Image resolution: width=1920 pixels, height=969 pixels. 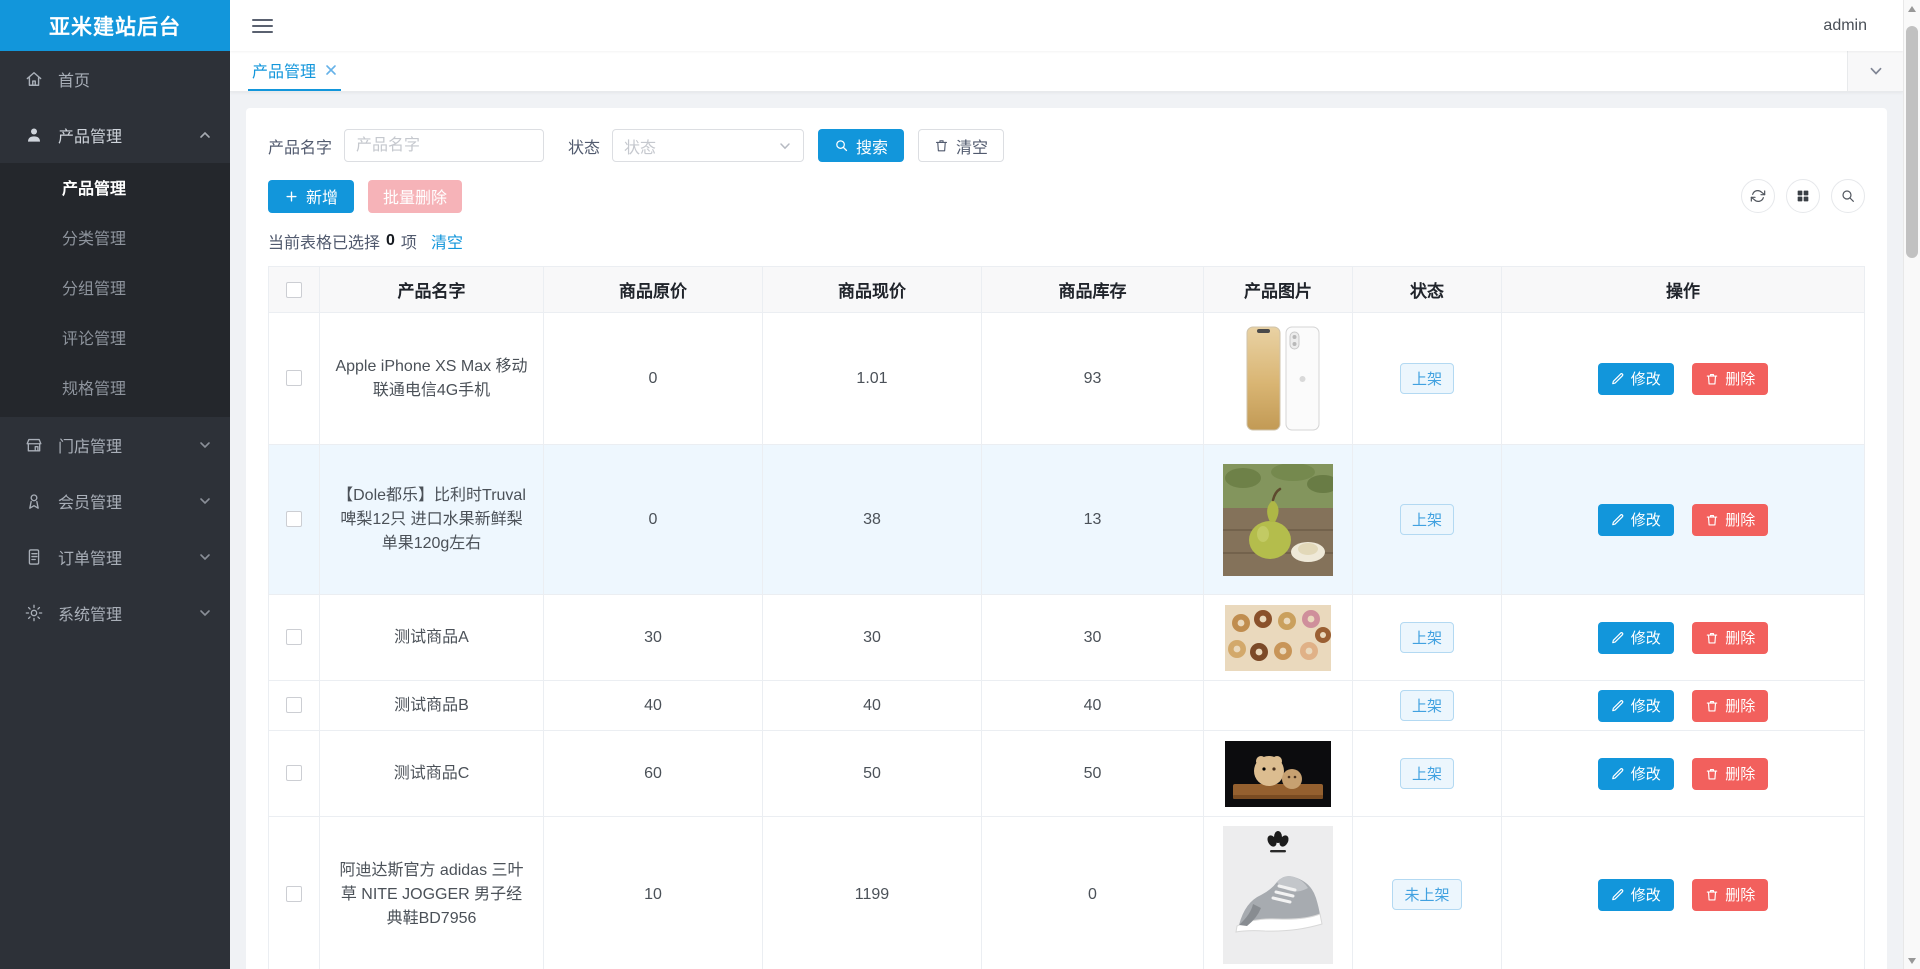 I want to click on original-price: 40, so click(x=653, y=705).